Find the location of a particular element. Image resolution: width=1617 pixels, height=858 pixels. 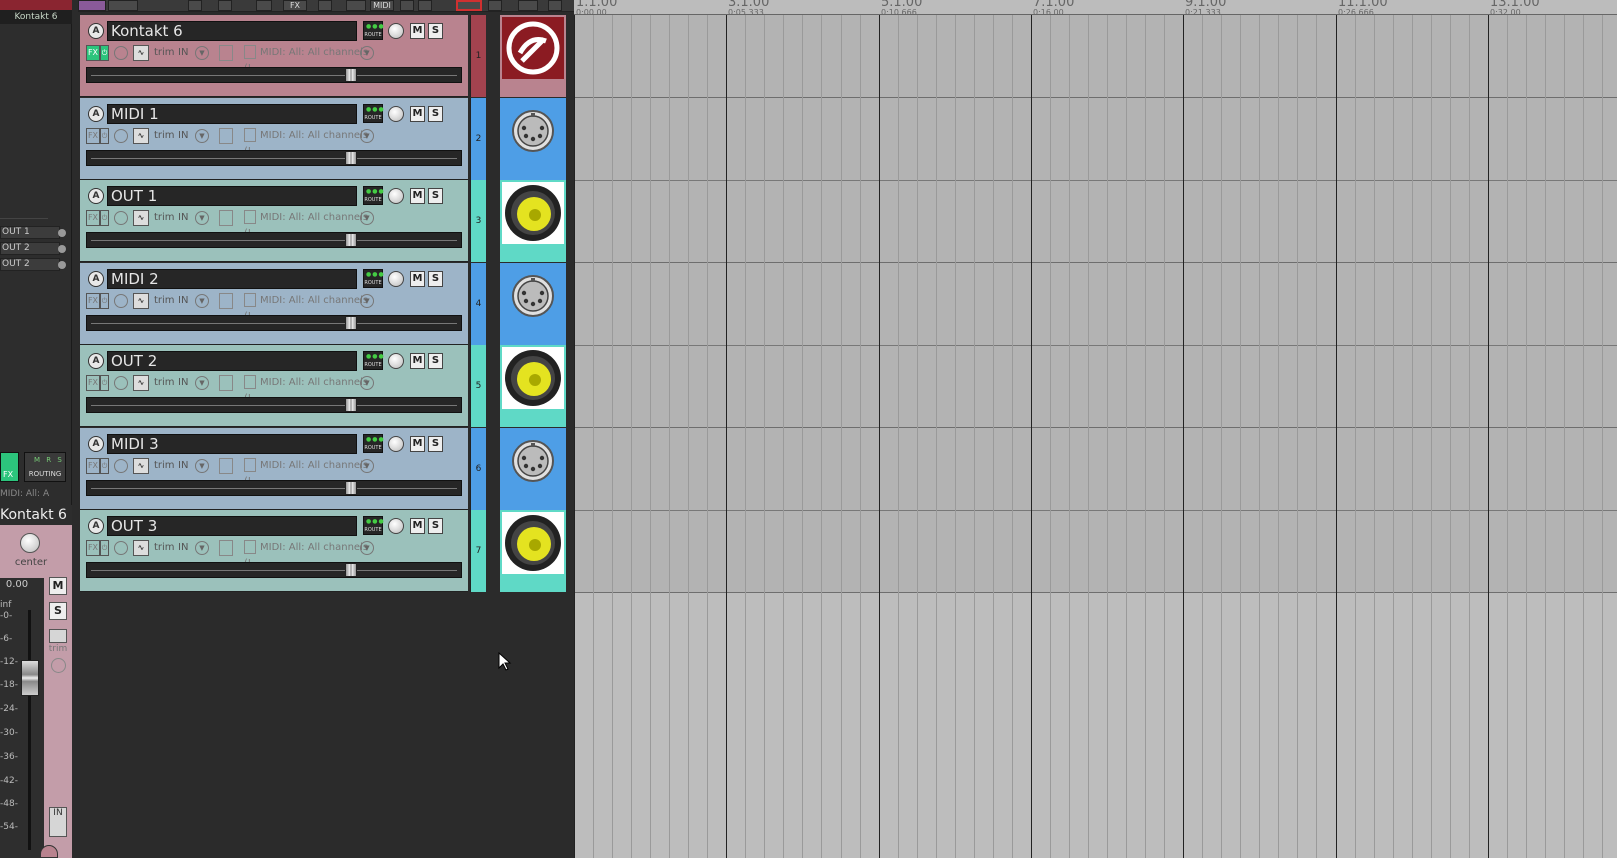

track-number: 1 is located at coordinates (478, 56).